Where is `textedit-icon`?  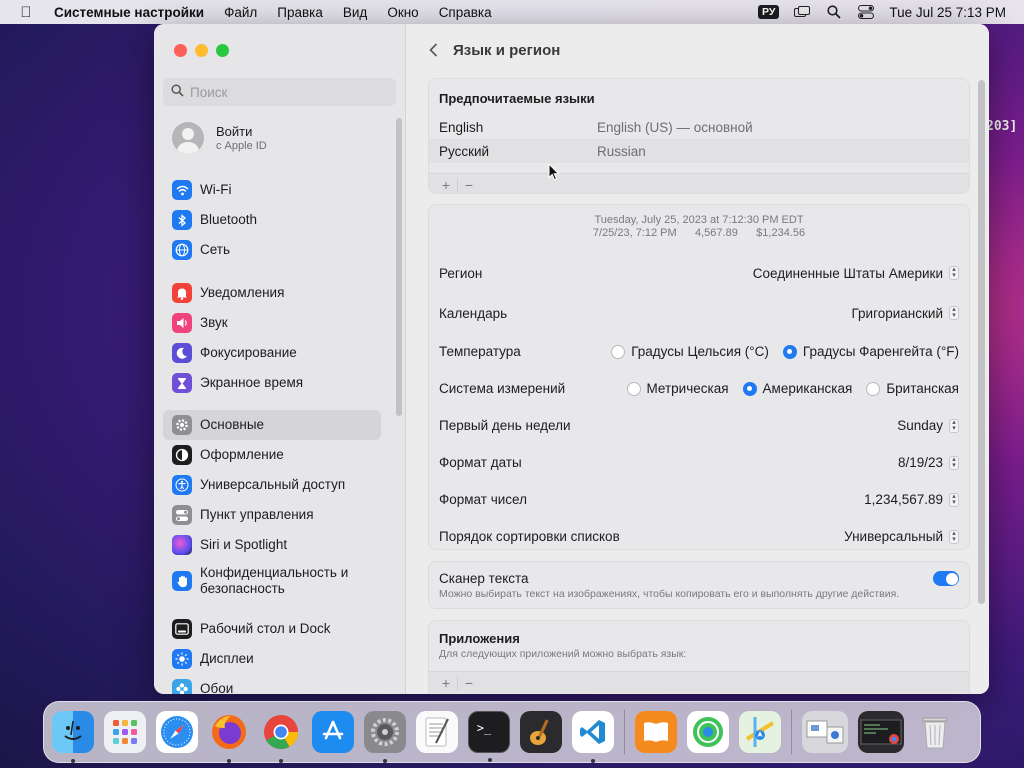 textedit-icon is located at coordinates (437, 732).